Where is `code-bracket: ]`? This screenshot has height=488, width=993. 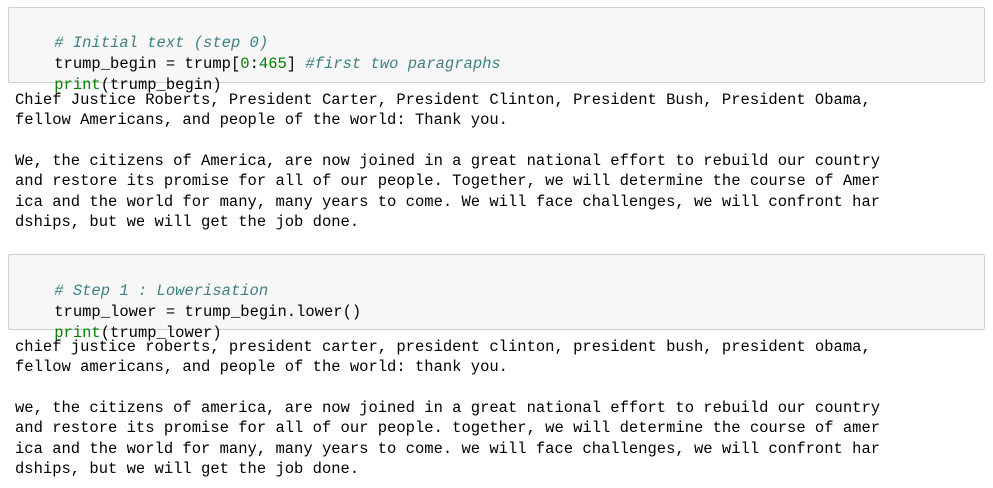
code-bracket: ] is located at coordinates (296, 64).